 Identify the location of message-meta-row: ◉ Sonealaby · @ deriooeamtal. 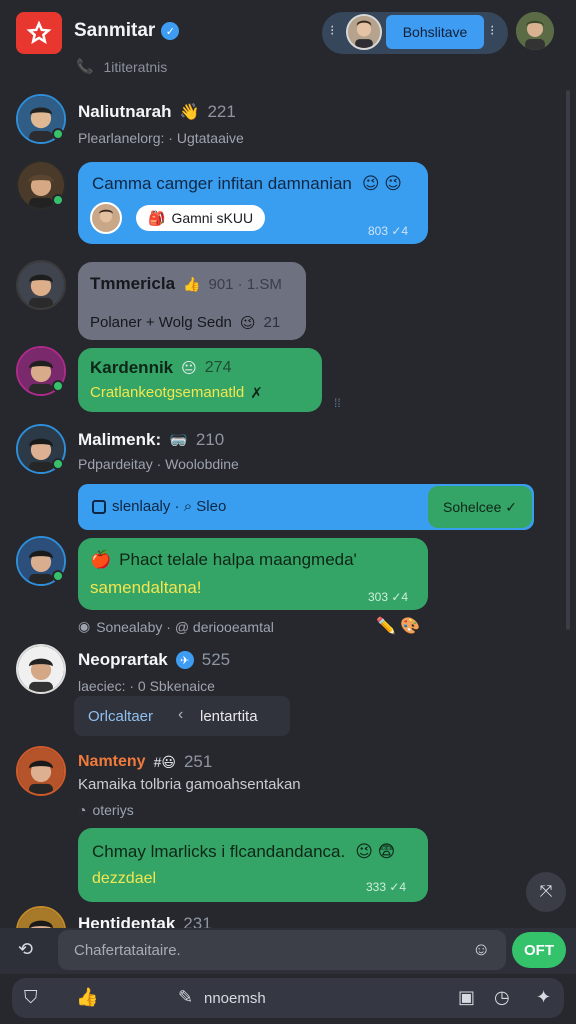
(176, 626).